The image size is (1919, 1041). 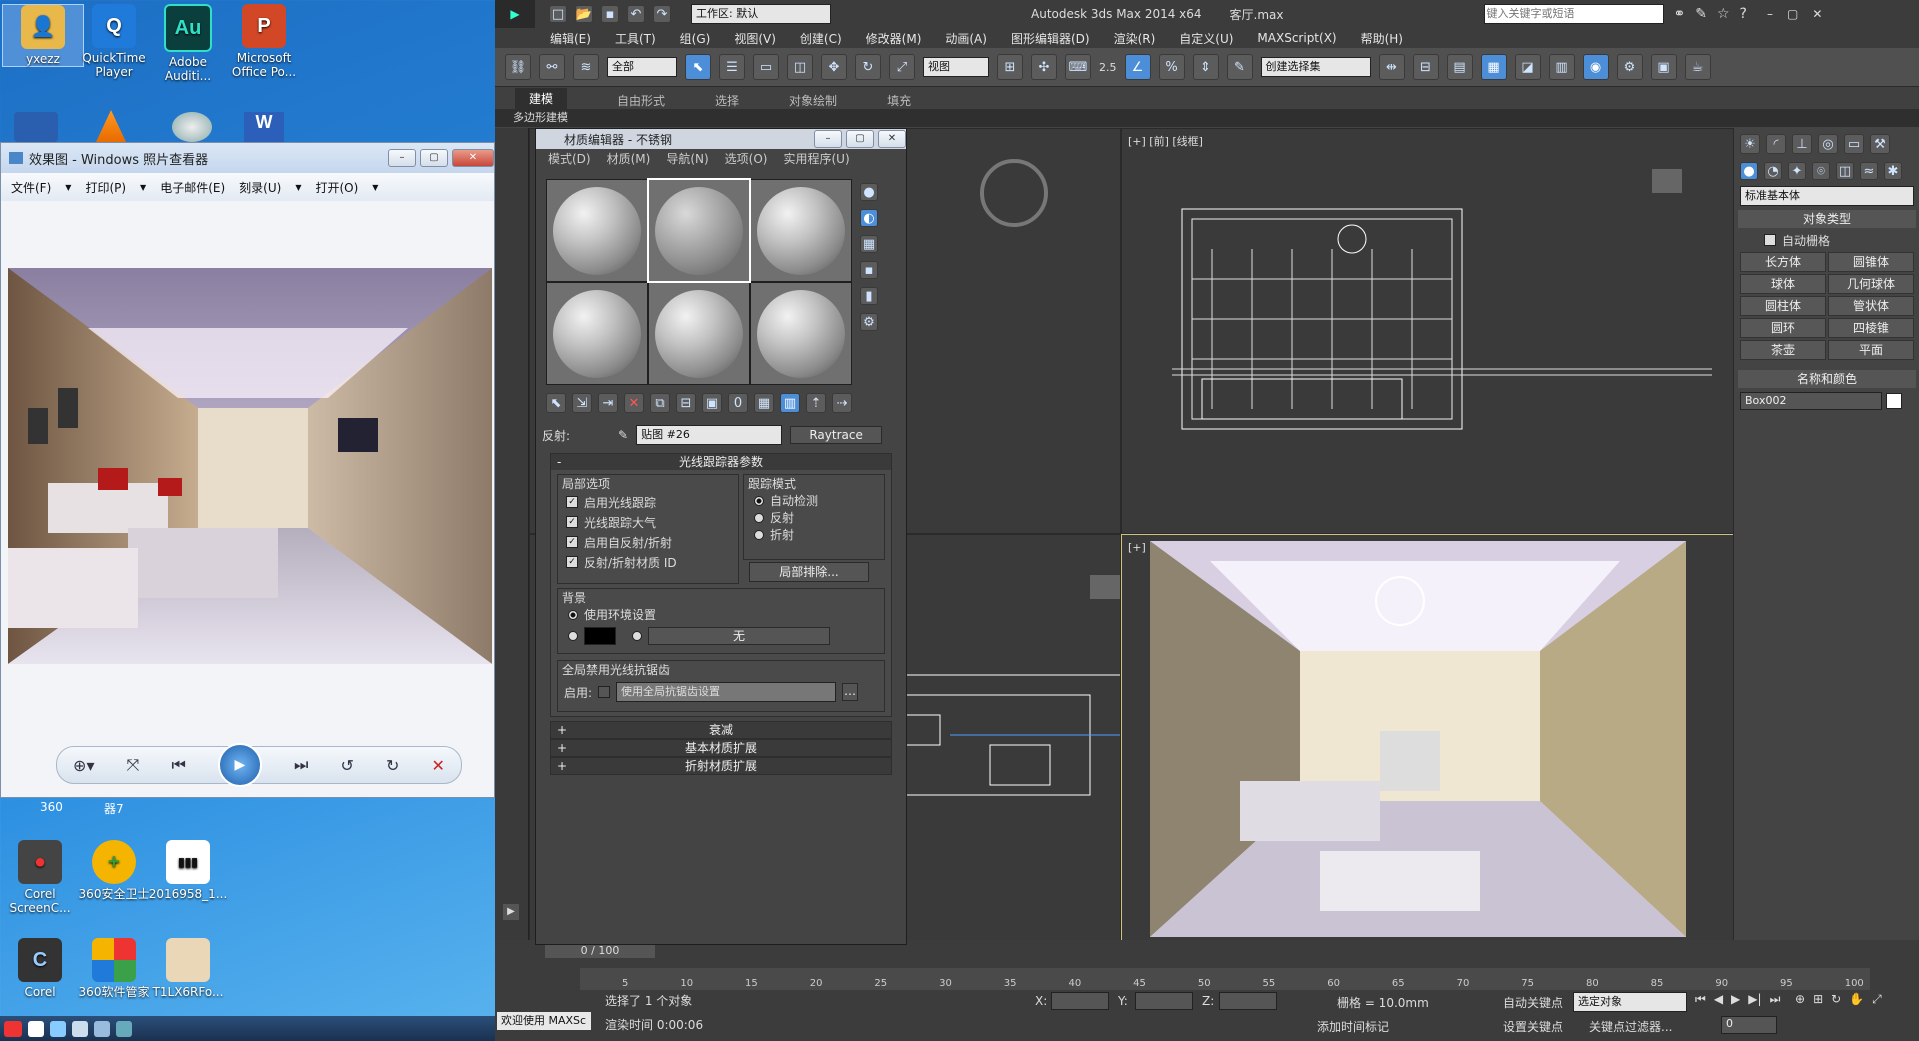 What do you see at coordinates (834, 67) in the screenshot?
I see `move-icon: ✥` at bounding box center [834, 67].